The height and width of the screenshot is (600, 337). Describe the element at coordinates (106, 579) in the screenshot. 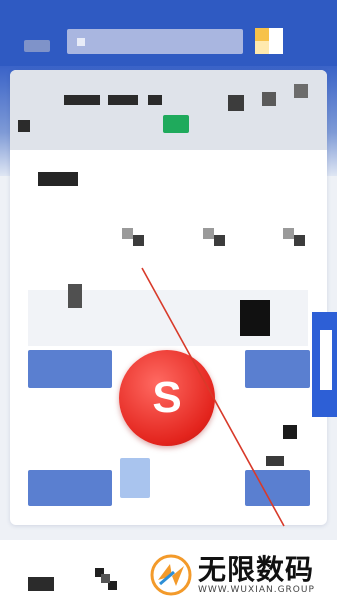

I see `apps-icon` at that location.